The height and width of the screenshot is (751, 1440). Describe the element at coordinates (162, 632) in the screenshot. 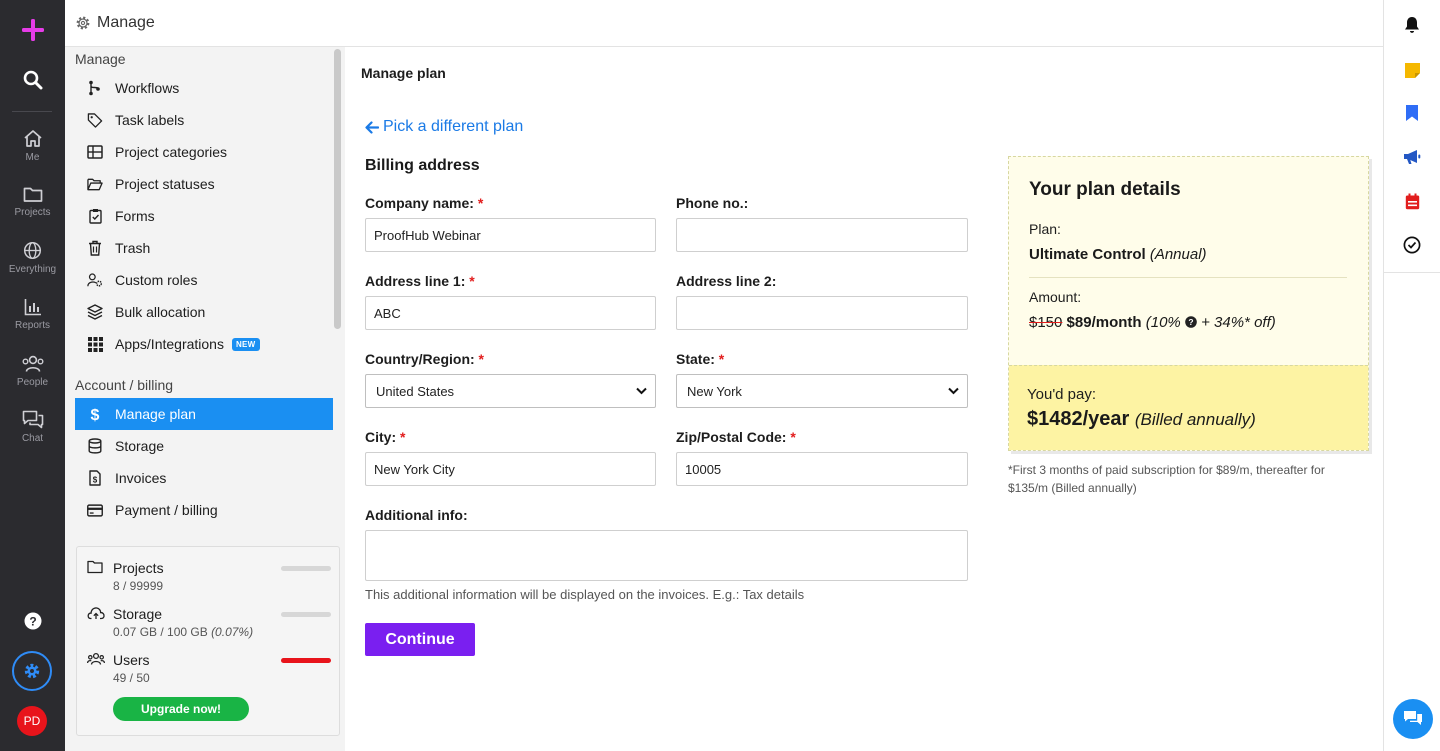

I see `usage-storage-value: 0.07 GB / 100 GB` at that location.